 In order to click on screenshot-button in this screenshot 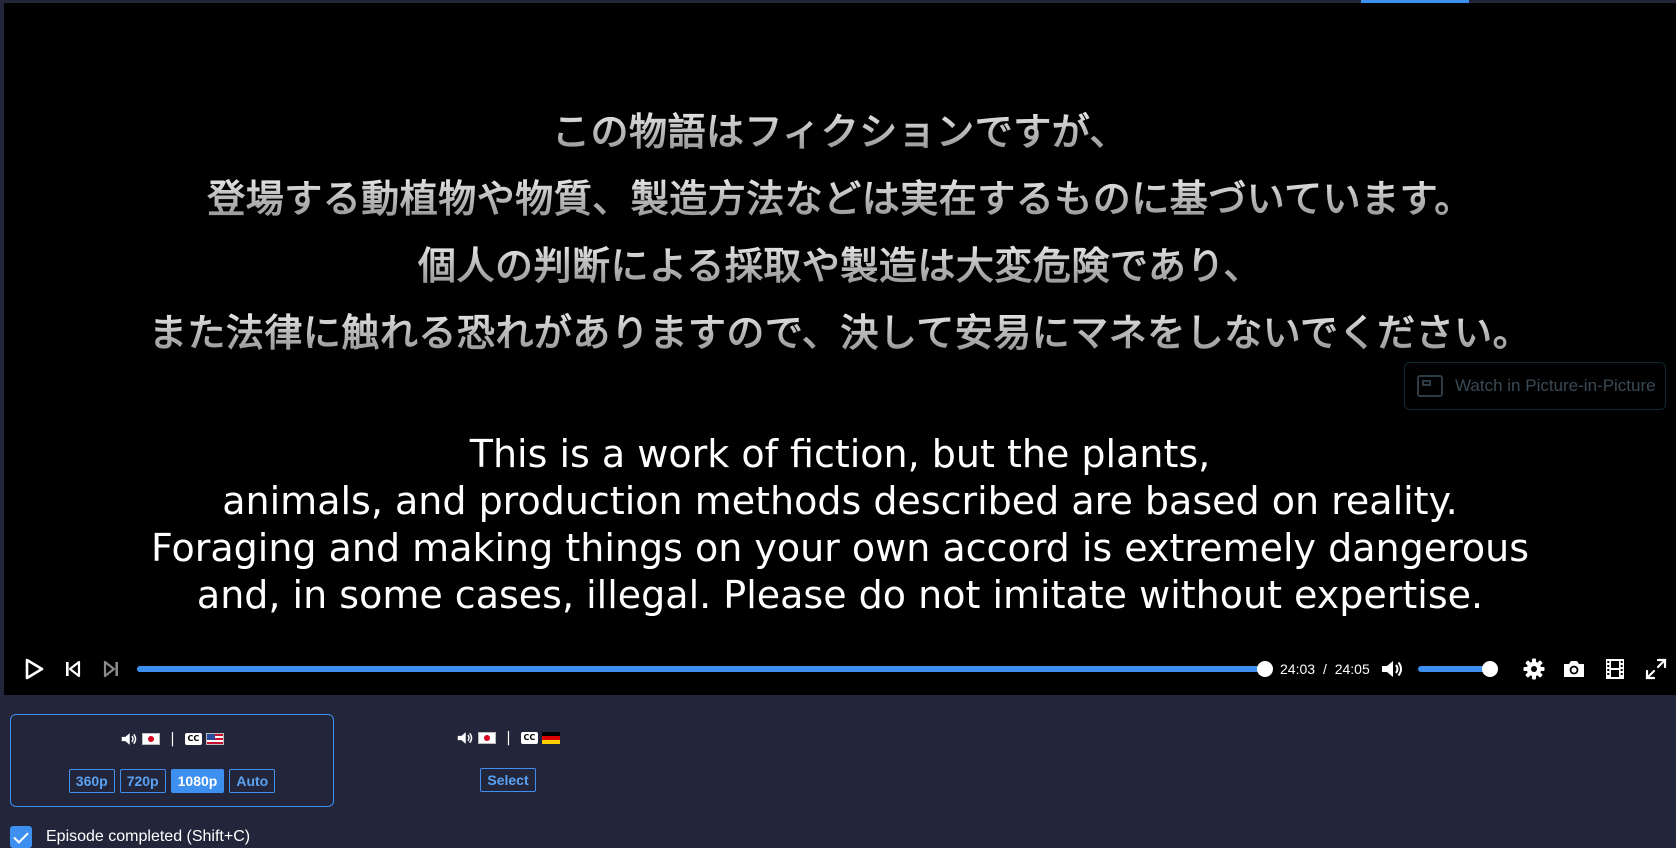, I will do `click(1574, 669)`.